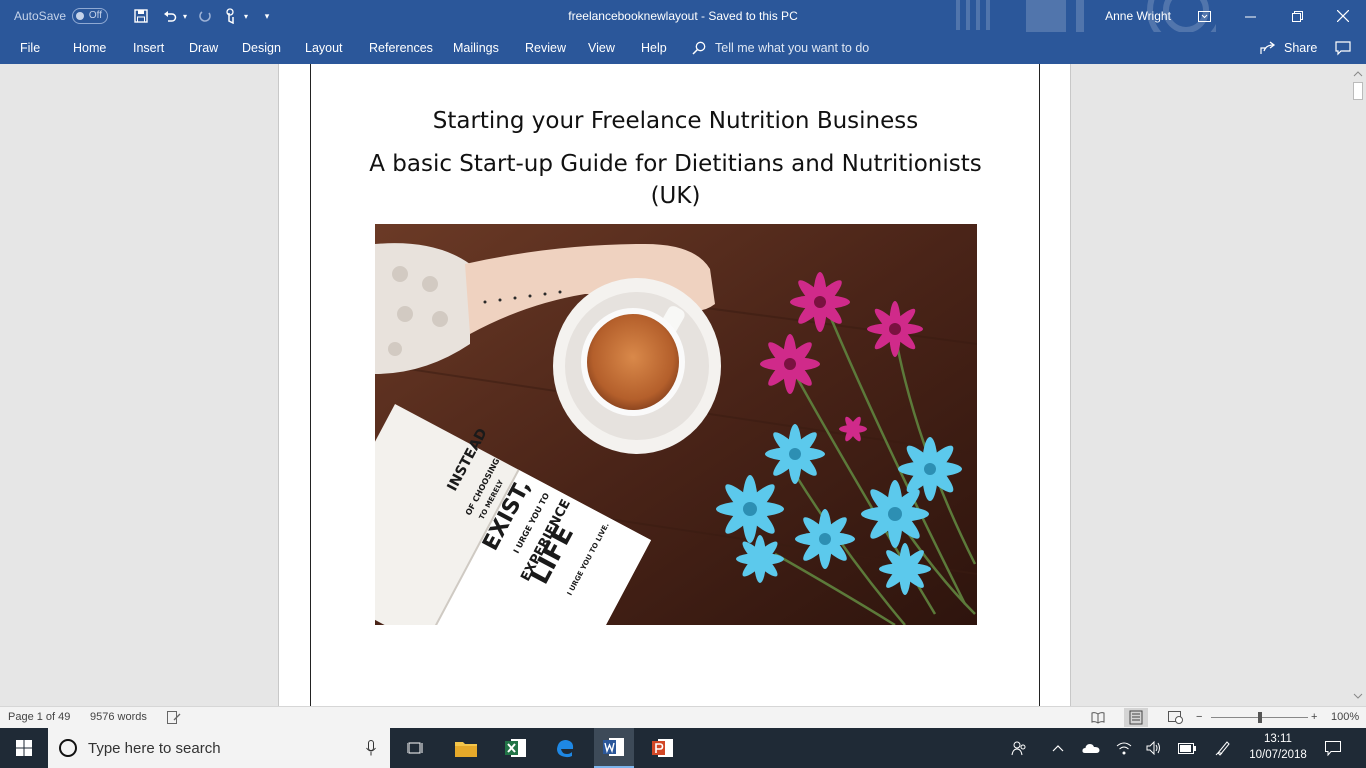 Image resolution: width=1366 pixels, height=768 pixels. What do you see at coordinates (1138, 16) in the screenshot?
I see `user-name: Anne Wright` at bounding box center [1138, 16].